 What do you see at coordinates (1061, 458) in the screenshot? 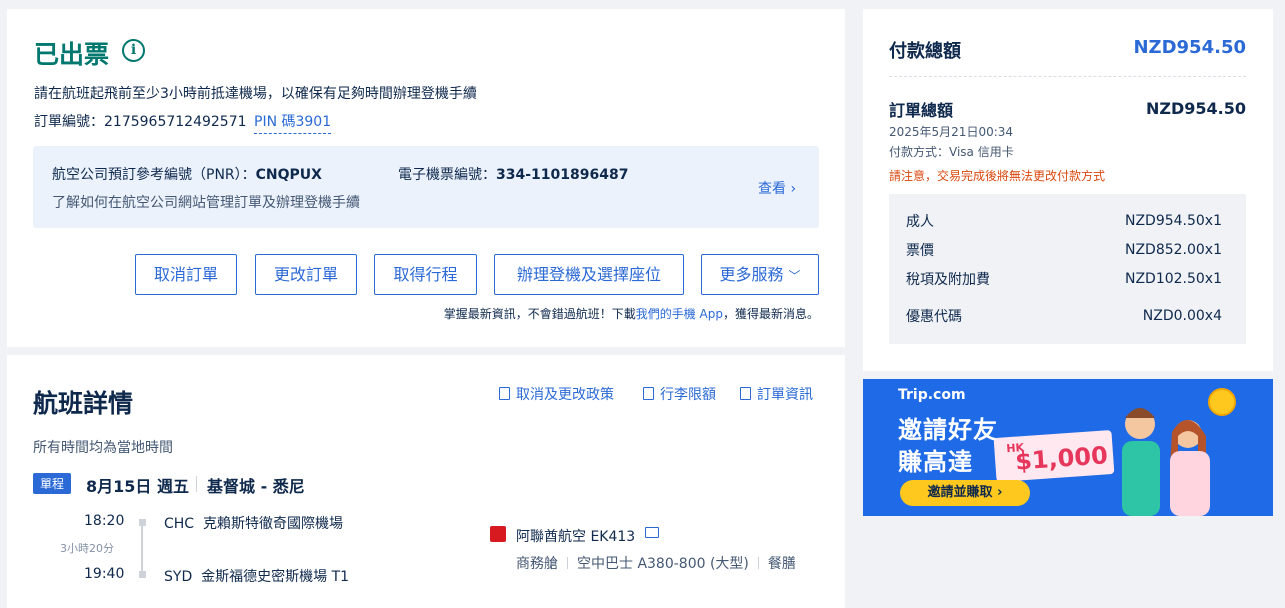
I see `reward-amount: $1,000` at bounding box center [1061, 458].